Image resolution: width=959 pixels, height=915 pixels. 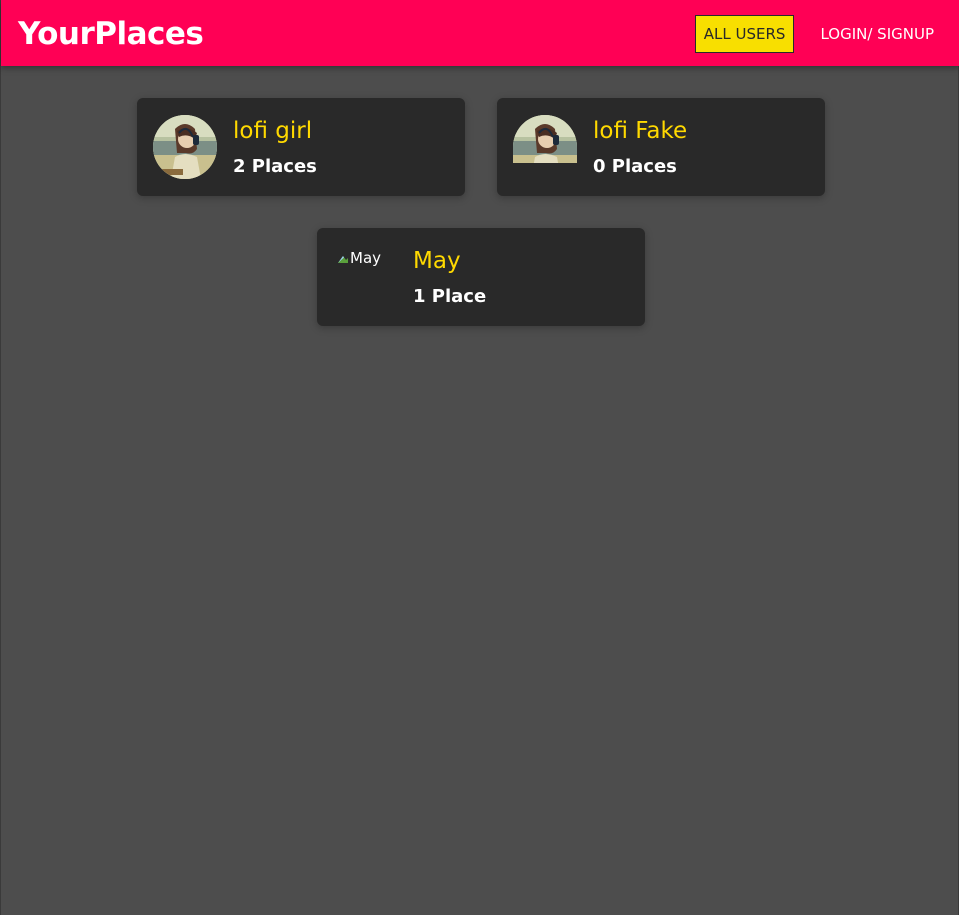 I want to click on user-card-lofi-girl: lofi girl 2 Places, so click(x=301, y=147).